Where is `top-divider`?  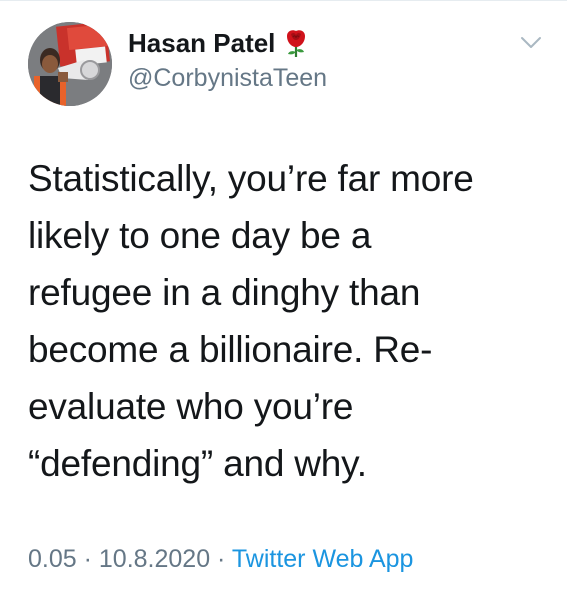 top-divider is located at coordinates (283, 0).